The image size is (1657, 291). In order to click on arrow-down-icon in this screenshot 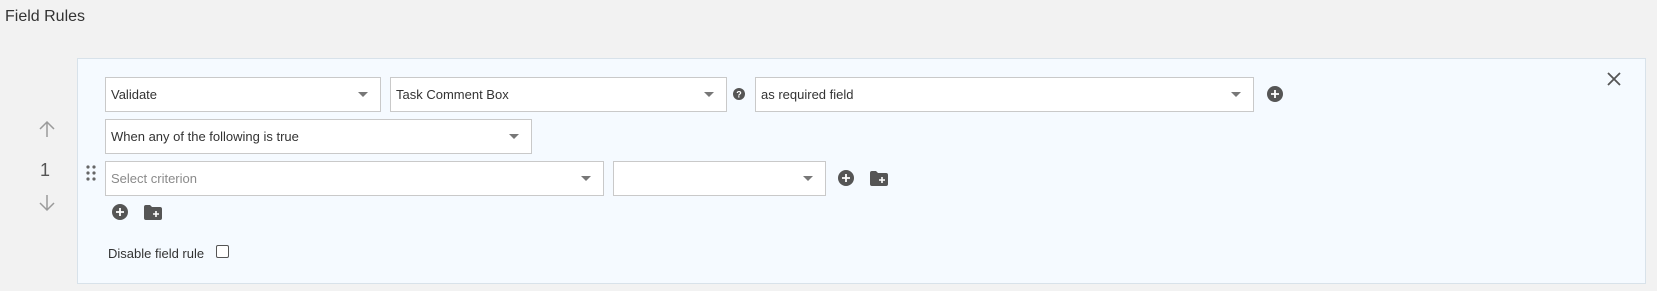, I will do `click(47, 203)`.